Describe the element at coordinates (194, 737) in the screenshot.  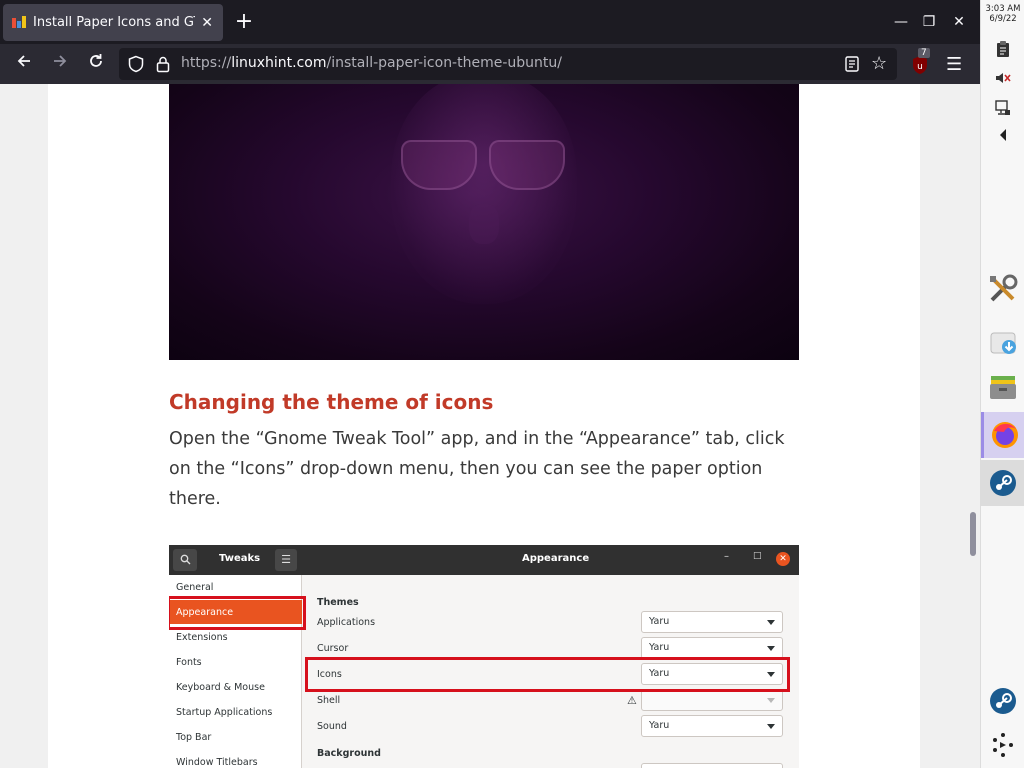
I see `sidebar-item-top-bar: Top Bar` at that location.